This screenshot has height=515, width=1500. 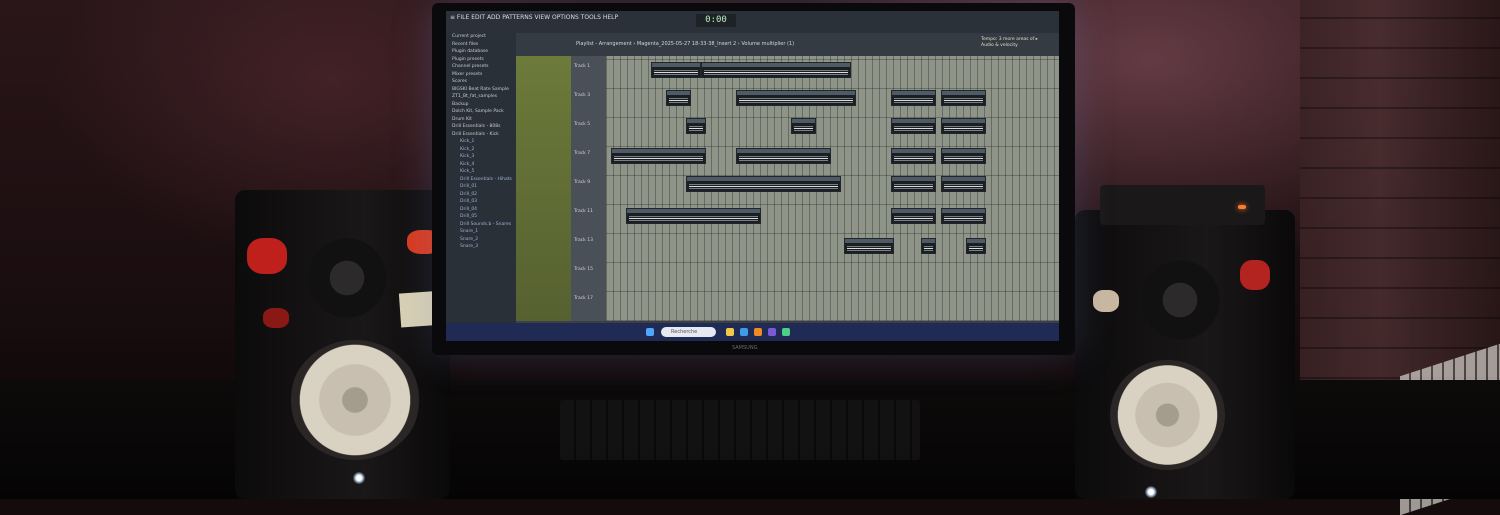 I want to click on right-power-led, so click(x=1151, y=492).